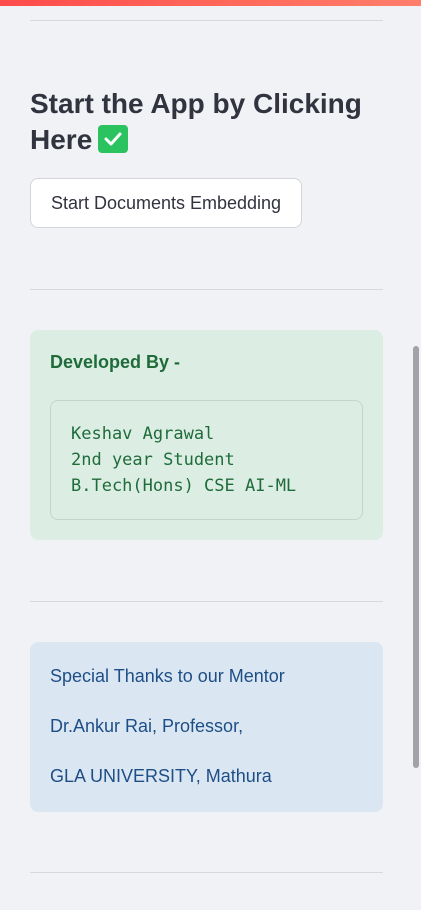 The height and width of the screenshot is (910, 421). I want to click on top-accent-bar, so click(210, 3).